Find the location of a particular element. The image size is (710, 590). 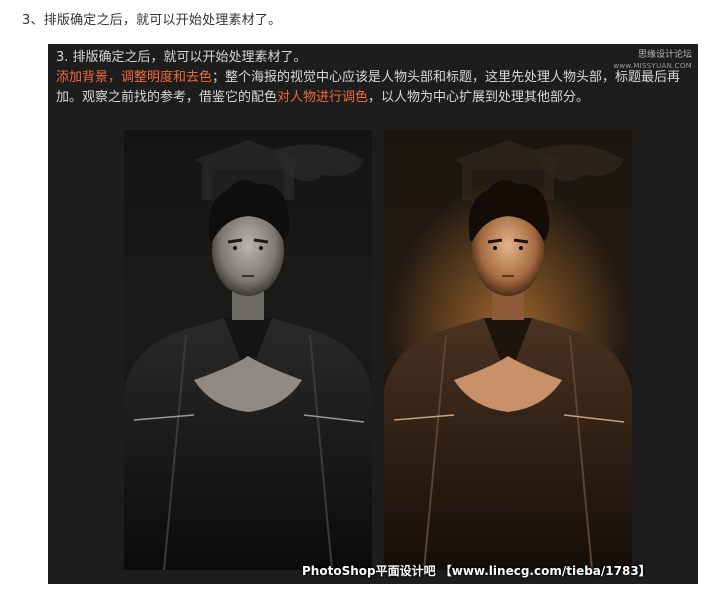

highlight-add-background: 添加背景，调整明度和去色 is located at coordinates (134, 77).